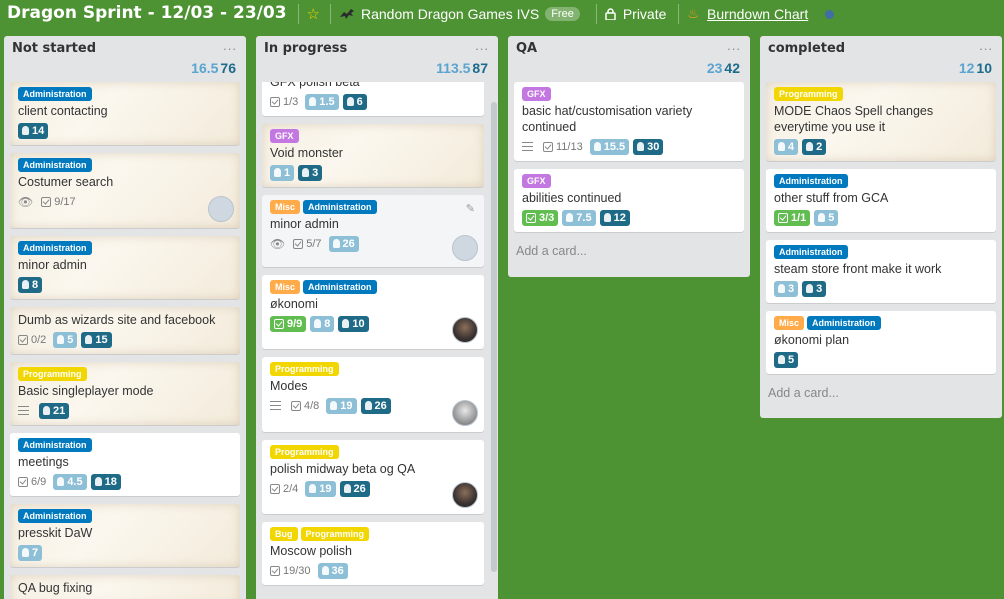  Describe the element at coordinates (125, 535) in the screenshot. I see `card: Administration presskit DaW 7` at that location.